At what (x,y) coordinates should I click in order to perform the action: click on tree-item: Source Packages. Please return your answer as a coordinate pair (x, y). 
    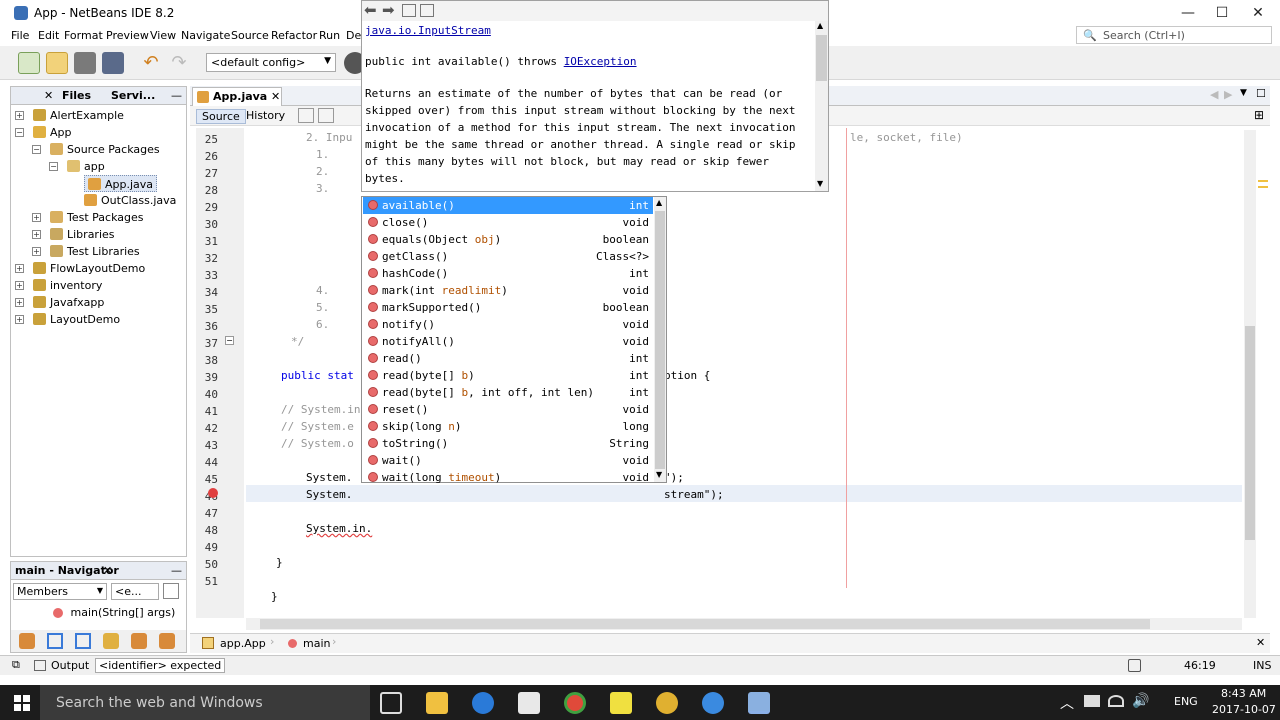
    Looking at the image, I should click on (105, 149).